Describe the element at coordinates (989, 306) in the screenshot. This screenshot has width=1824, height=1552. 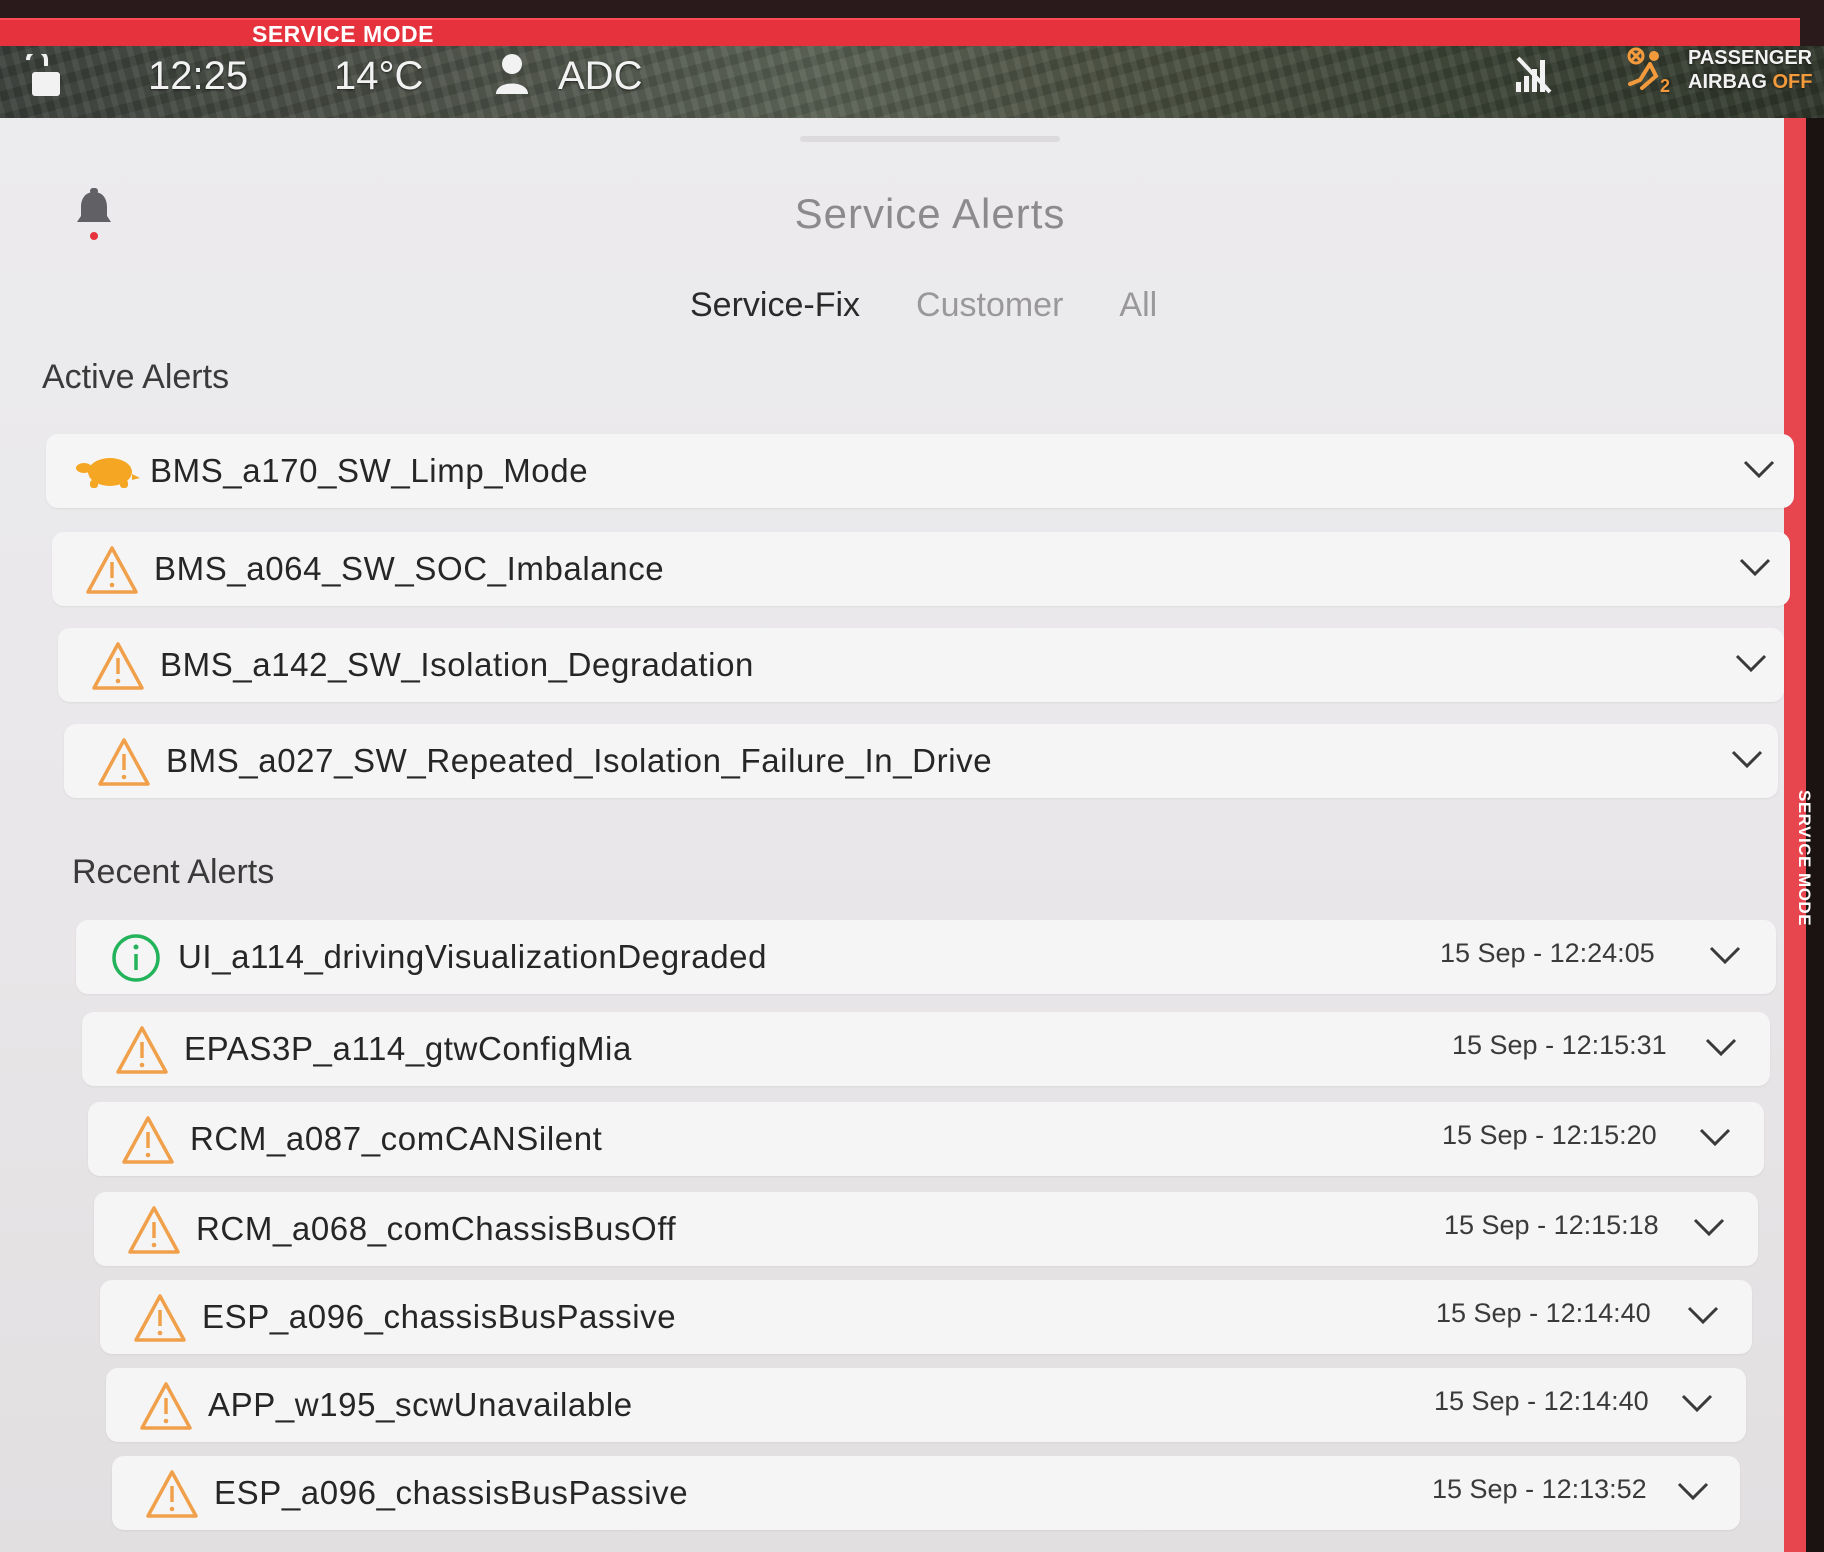
I see `tab-customer: Customer` at that location.